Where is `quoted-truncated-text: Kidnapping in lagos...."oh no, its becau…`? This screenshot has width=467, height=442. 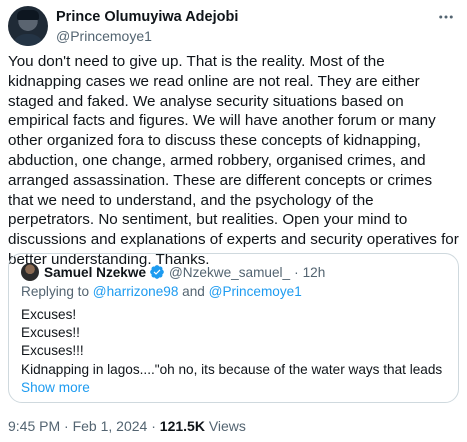 quoted-truncated-text: Kidnapping in lagos...."oh no, its becau… is located at coordinates (233, 369).